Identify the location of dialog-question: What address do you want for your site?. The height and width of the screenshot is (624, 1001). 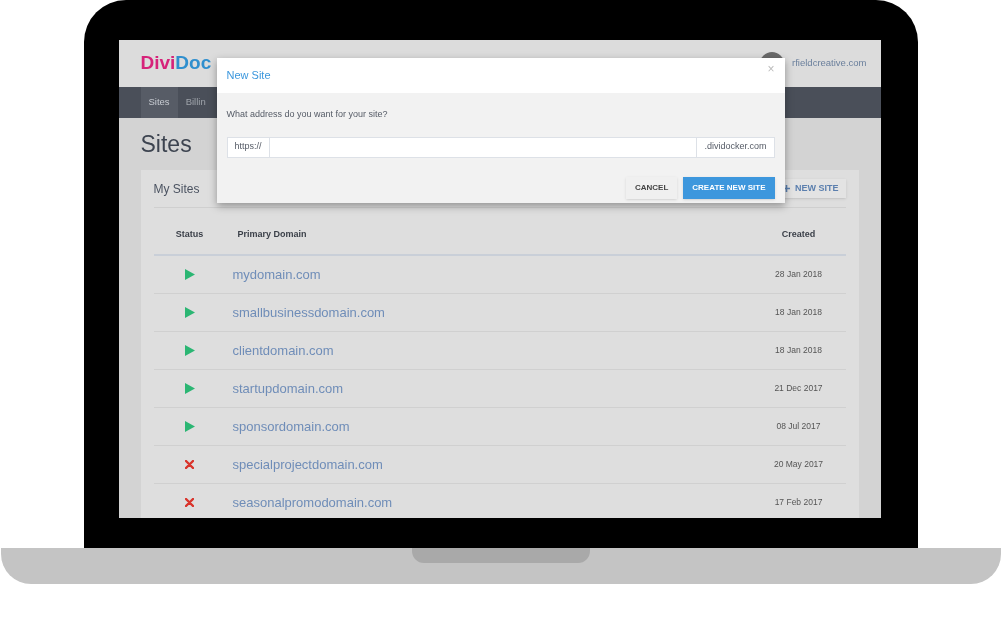
(307, 114).